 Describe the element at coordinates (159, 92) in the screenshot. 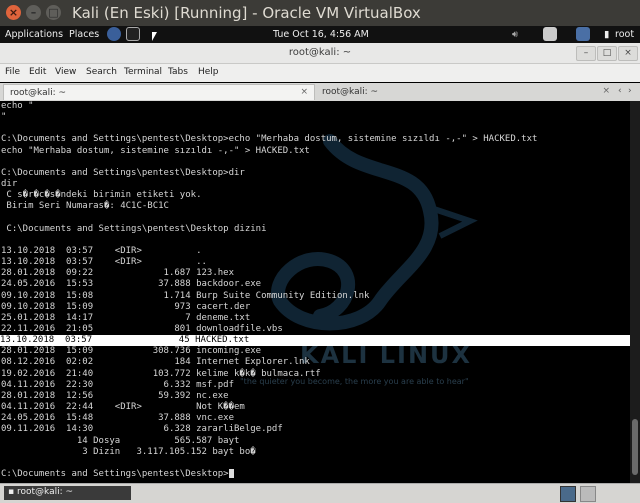

I see `tab-1: root@kali: ~ ×` at that location.